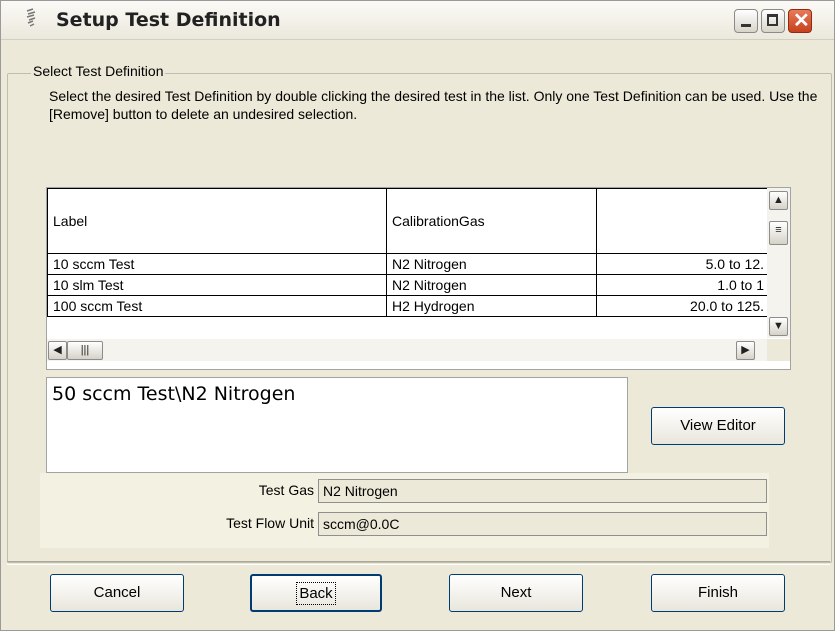 The height and width of the screenshot is (631, 835). What do you see at coordinates (217, 285) in the screenshot?
I see `table-cell: 10 slm Test` at bounding box center [217, 285].